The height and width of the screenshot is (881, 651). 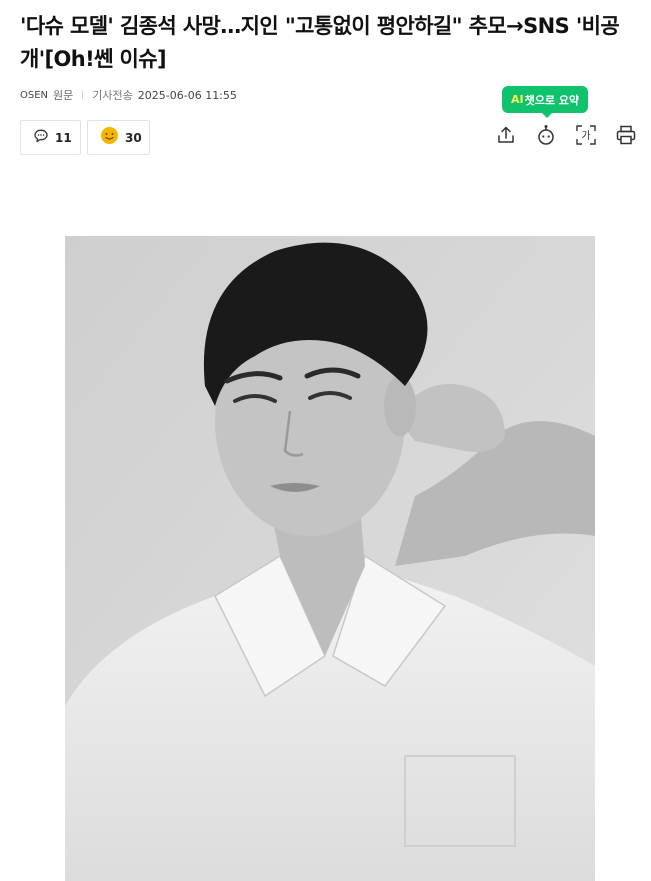 I want to click on ai-summary-button: AI 챗으로 요약, so click(x=545, y=102).